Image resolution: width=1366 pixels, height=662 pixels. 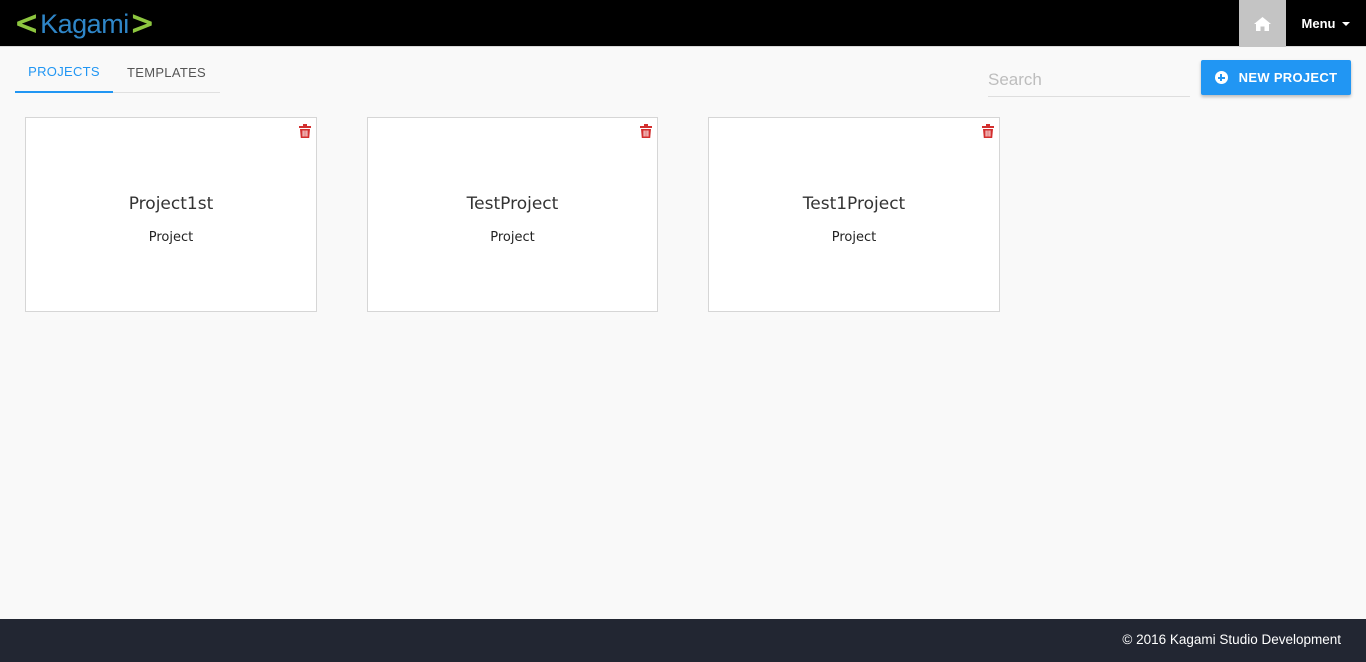 I want to click on plus-circle-icon, so click(x=1221, y=77).